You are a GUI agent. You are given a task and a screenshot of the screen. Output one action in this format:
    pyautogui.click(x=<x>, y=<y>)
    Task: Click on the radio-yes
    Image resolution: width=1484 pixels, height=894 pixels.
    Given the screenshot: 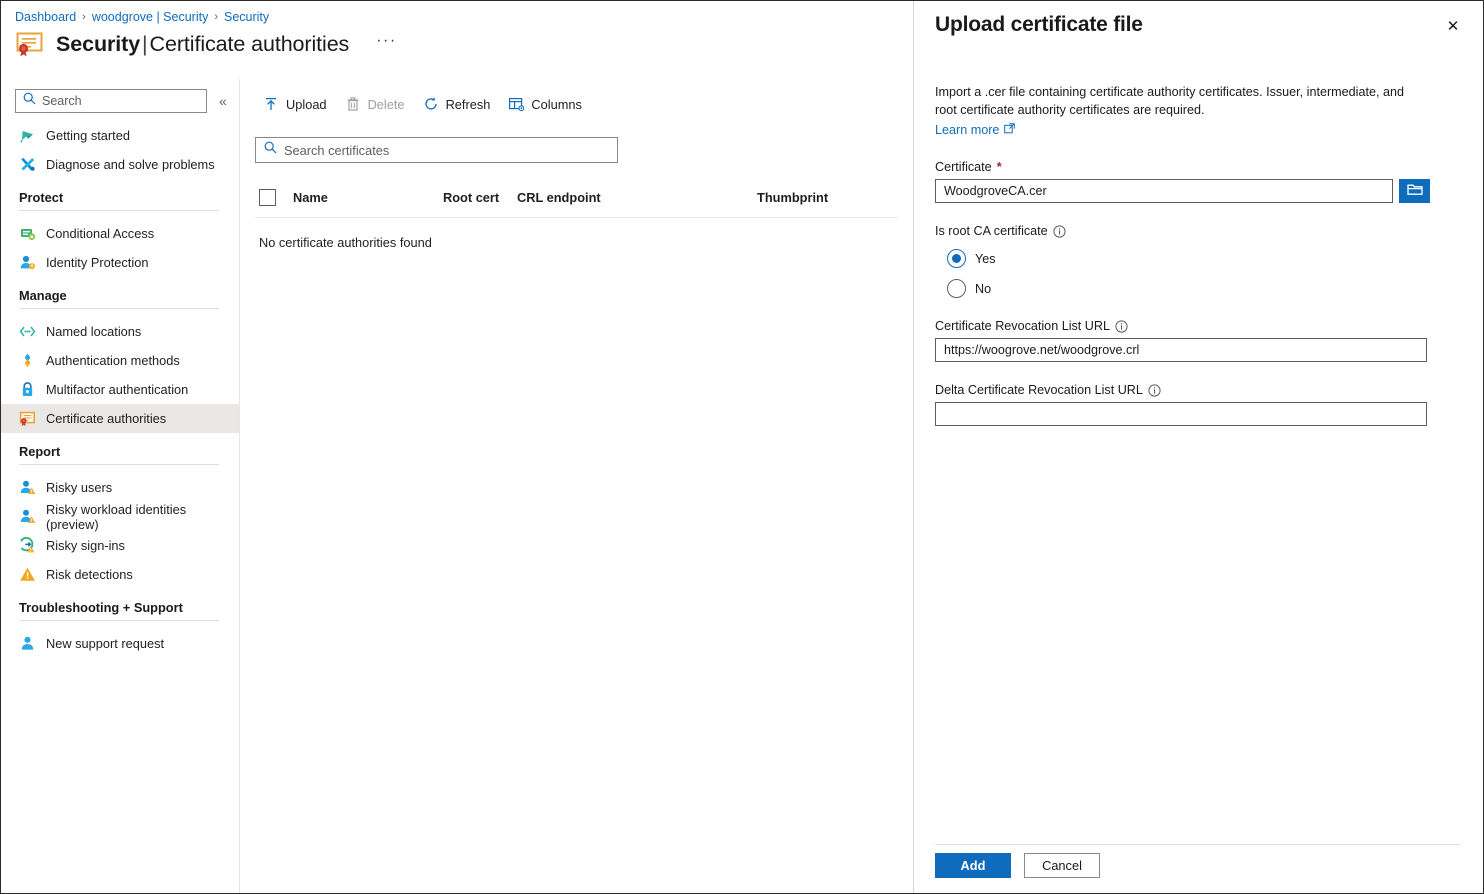 What is the action you would take?
    pyautogui.click(x=956, y=258)
    